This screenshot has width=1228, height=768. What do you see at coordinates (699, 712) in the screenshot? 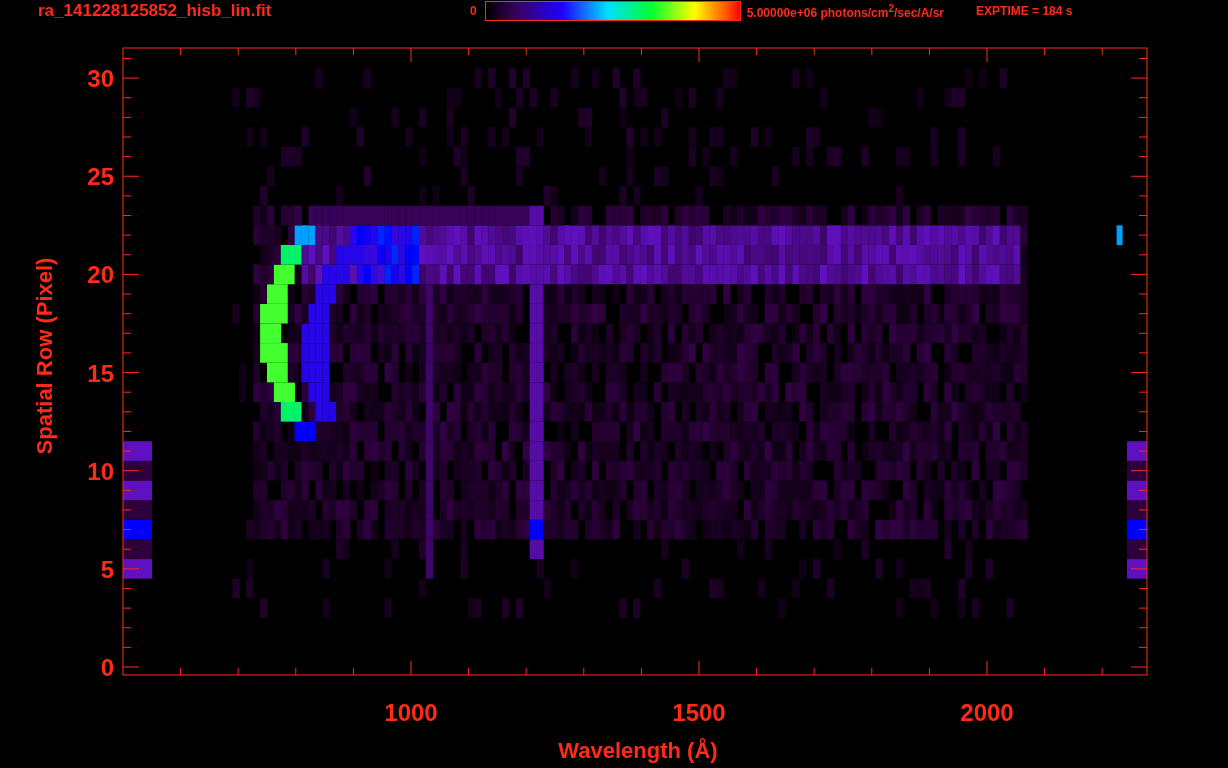
I see `axis-tick-label: 1500` at bounding box center [699, 712].